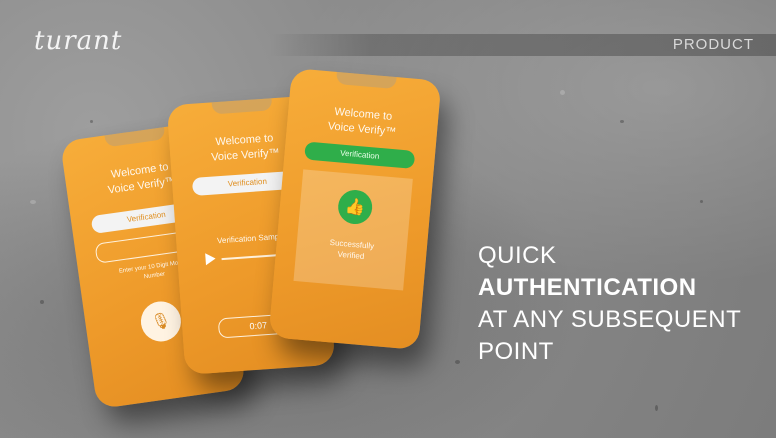 Image resolution: width=776 pixels, height=438 pixels. Describe the element at coordinates (353, 230) in the screenshot. I see `verified-card: 👍 Successfully Verified` at that location.